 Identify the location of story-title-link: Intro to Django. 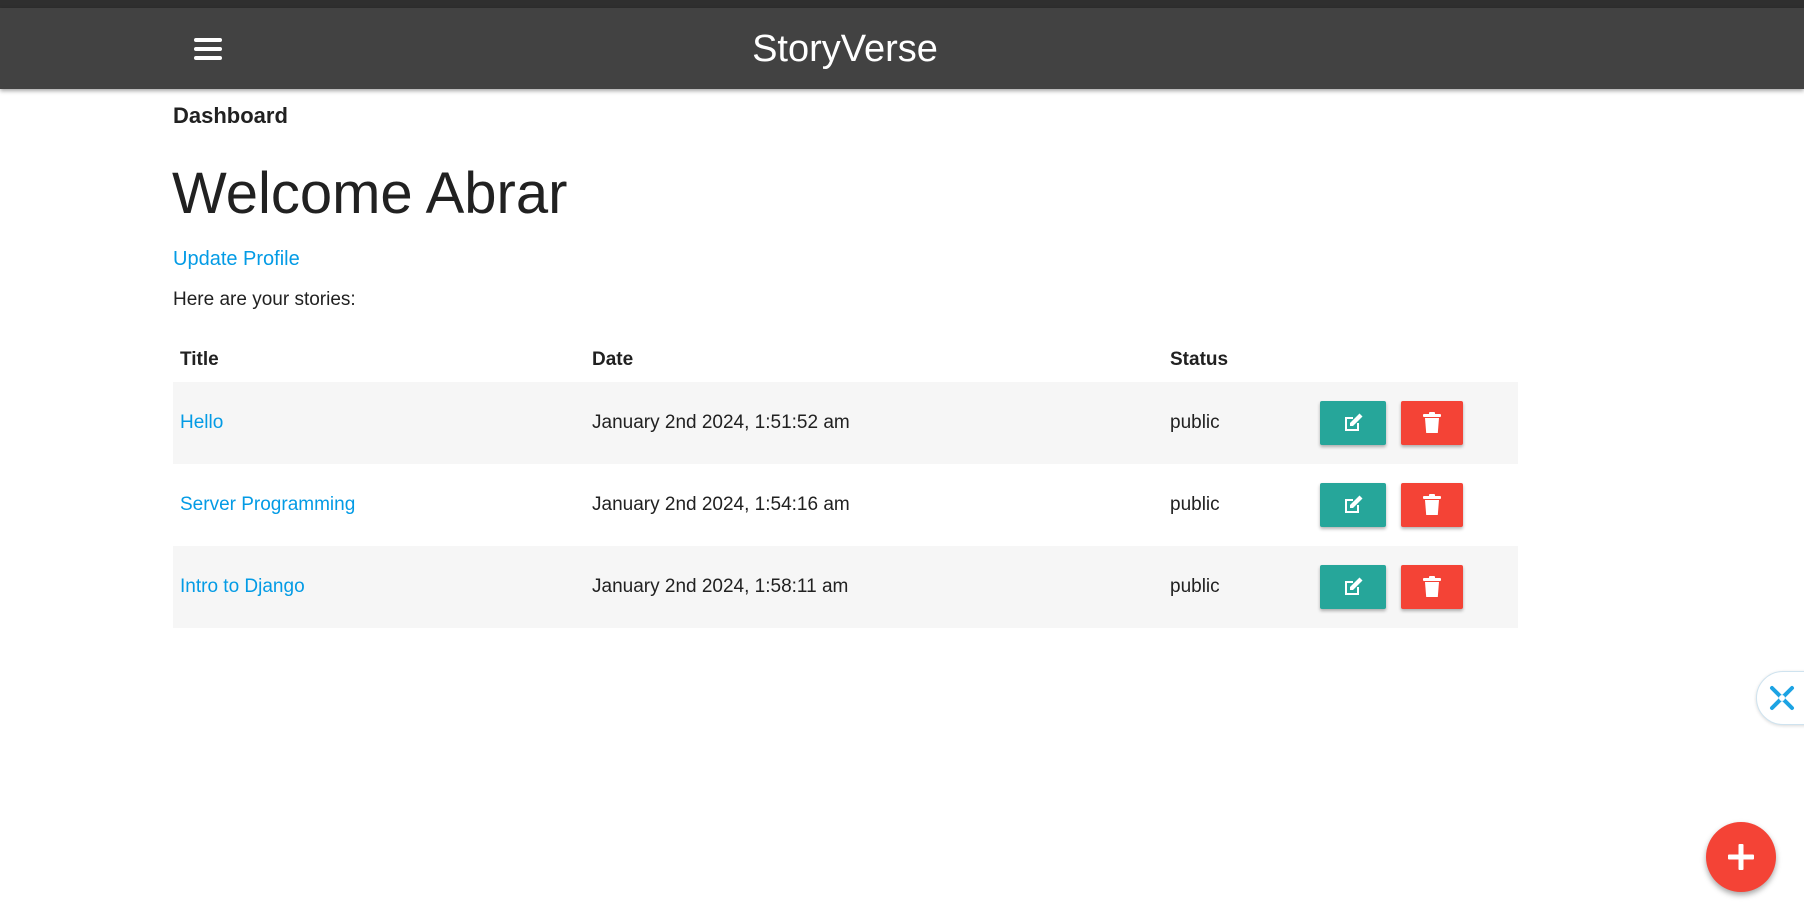
(242, 586).